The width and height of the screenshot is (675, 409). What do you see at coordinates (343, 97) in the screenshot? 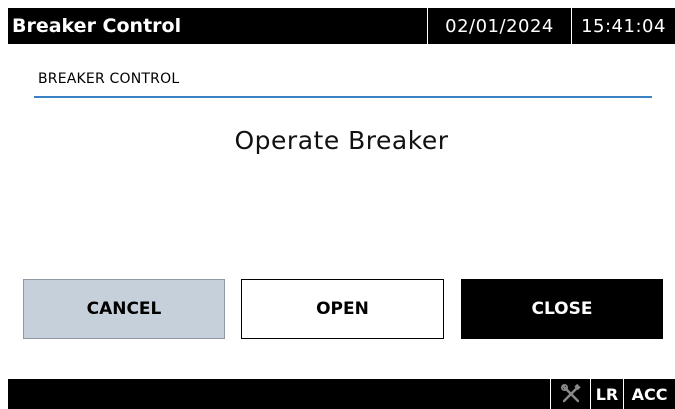
I see `section-divider` at bounding box center [343, 97].